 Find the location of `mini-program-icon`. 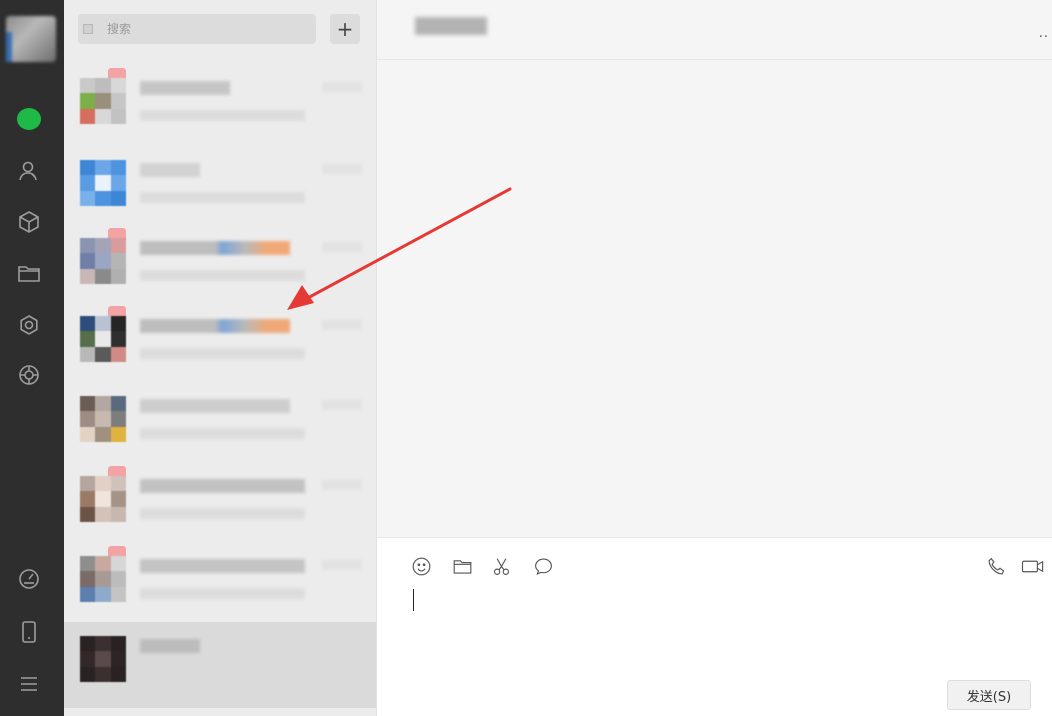

mini-program-icon is located at coordinates (29, 325).